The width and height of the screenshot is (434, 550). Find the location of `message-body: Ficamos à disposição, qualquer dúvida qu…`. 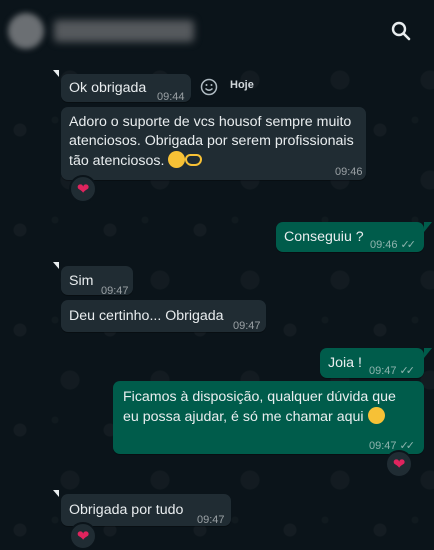

message-body: Ficamos à disposição, qualquer dúvida qu… is located at coordinates (259, 407).